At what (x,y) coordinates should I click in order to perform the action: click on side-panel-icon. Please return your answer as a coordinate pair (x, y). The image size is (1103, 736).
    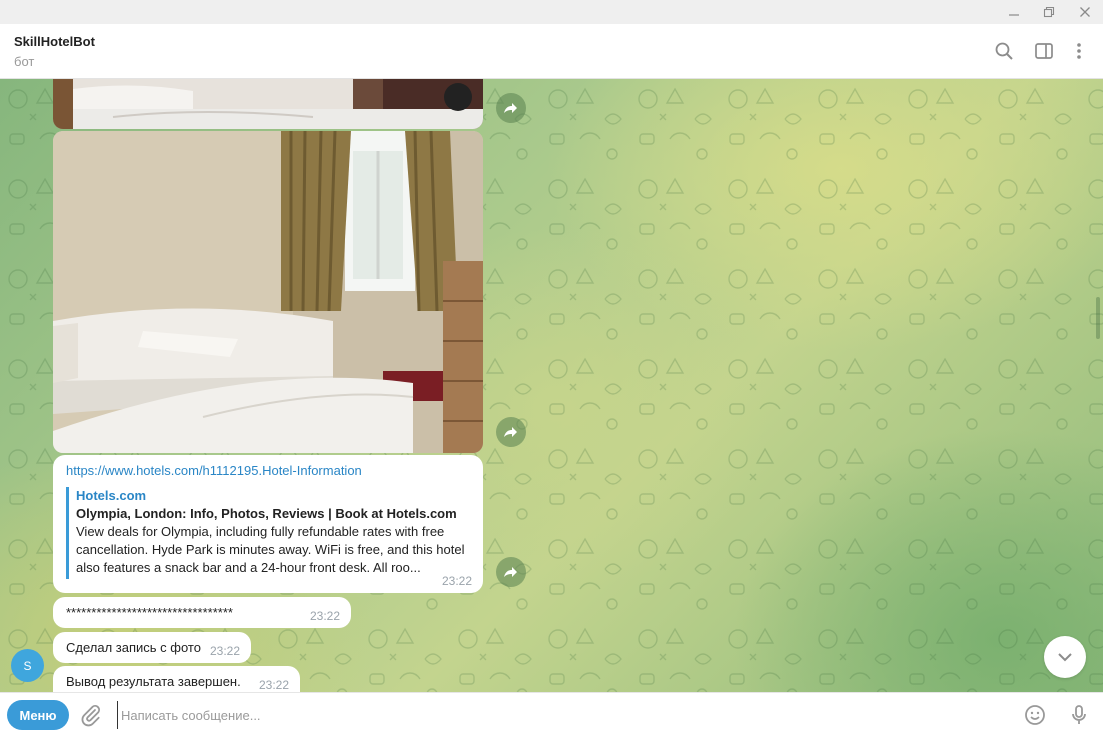
    Looking at the image, I should click on (1044, 51).